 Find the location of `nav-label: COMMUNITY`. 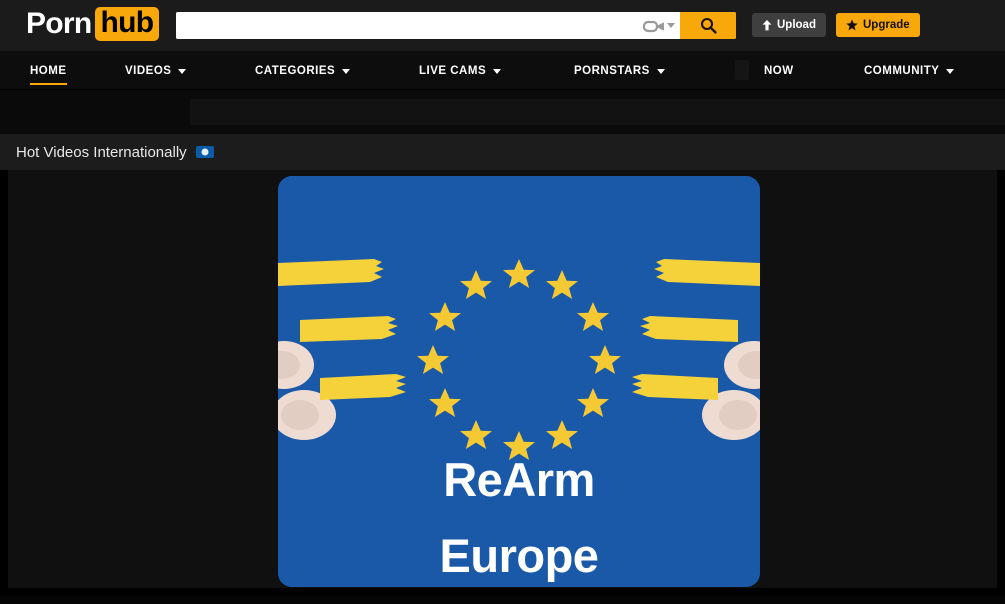

nav-label: COMMUNITY is located at coordinates (902, 70).